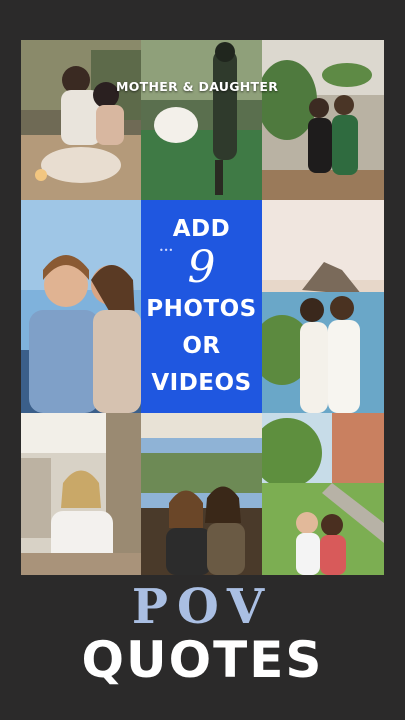 This screenshot has height=720, width=405. What do you see at coordinates (201, 229) in the screenshot?
I see `panel-line-add: ADD` at bounding box center [201, 229].